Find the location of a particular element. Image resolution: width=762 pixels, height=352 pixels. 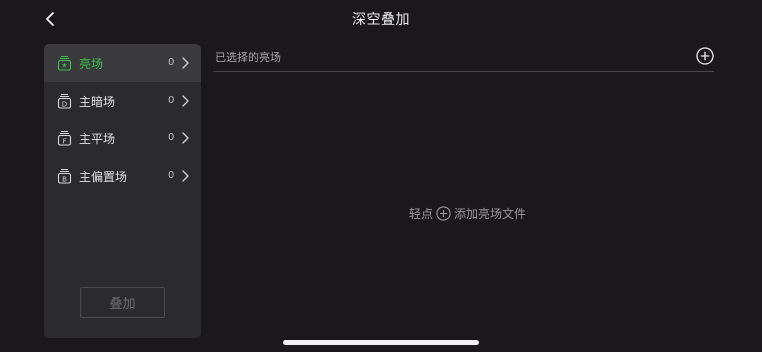

sidebar-item-dark: D 主暗场 0 is located at coordinates (122, 101).